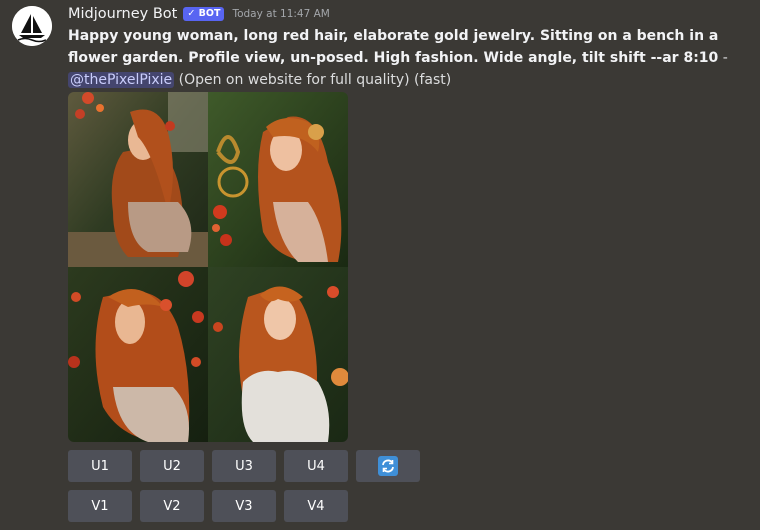 The width and height of the screenshot is (760, 530). I want to click on timestamp: Today at 11:47 AM, so click(281, 14).